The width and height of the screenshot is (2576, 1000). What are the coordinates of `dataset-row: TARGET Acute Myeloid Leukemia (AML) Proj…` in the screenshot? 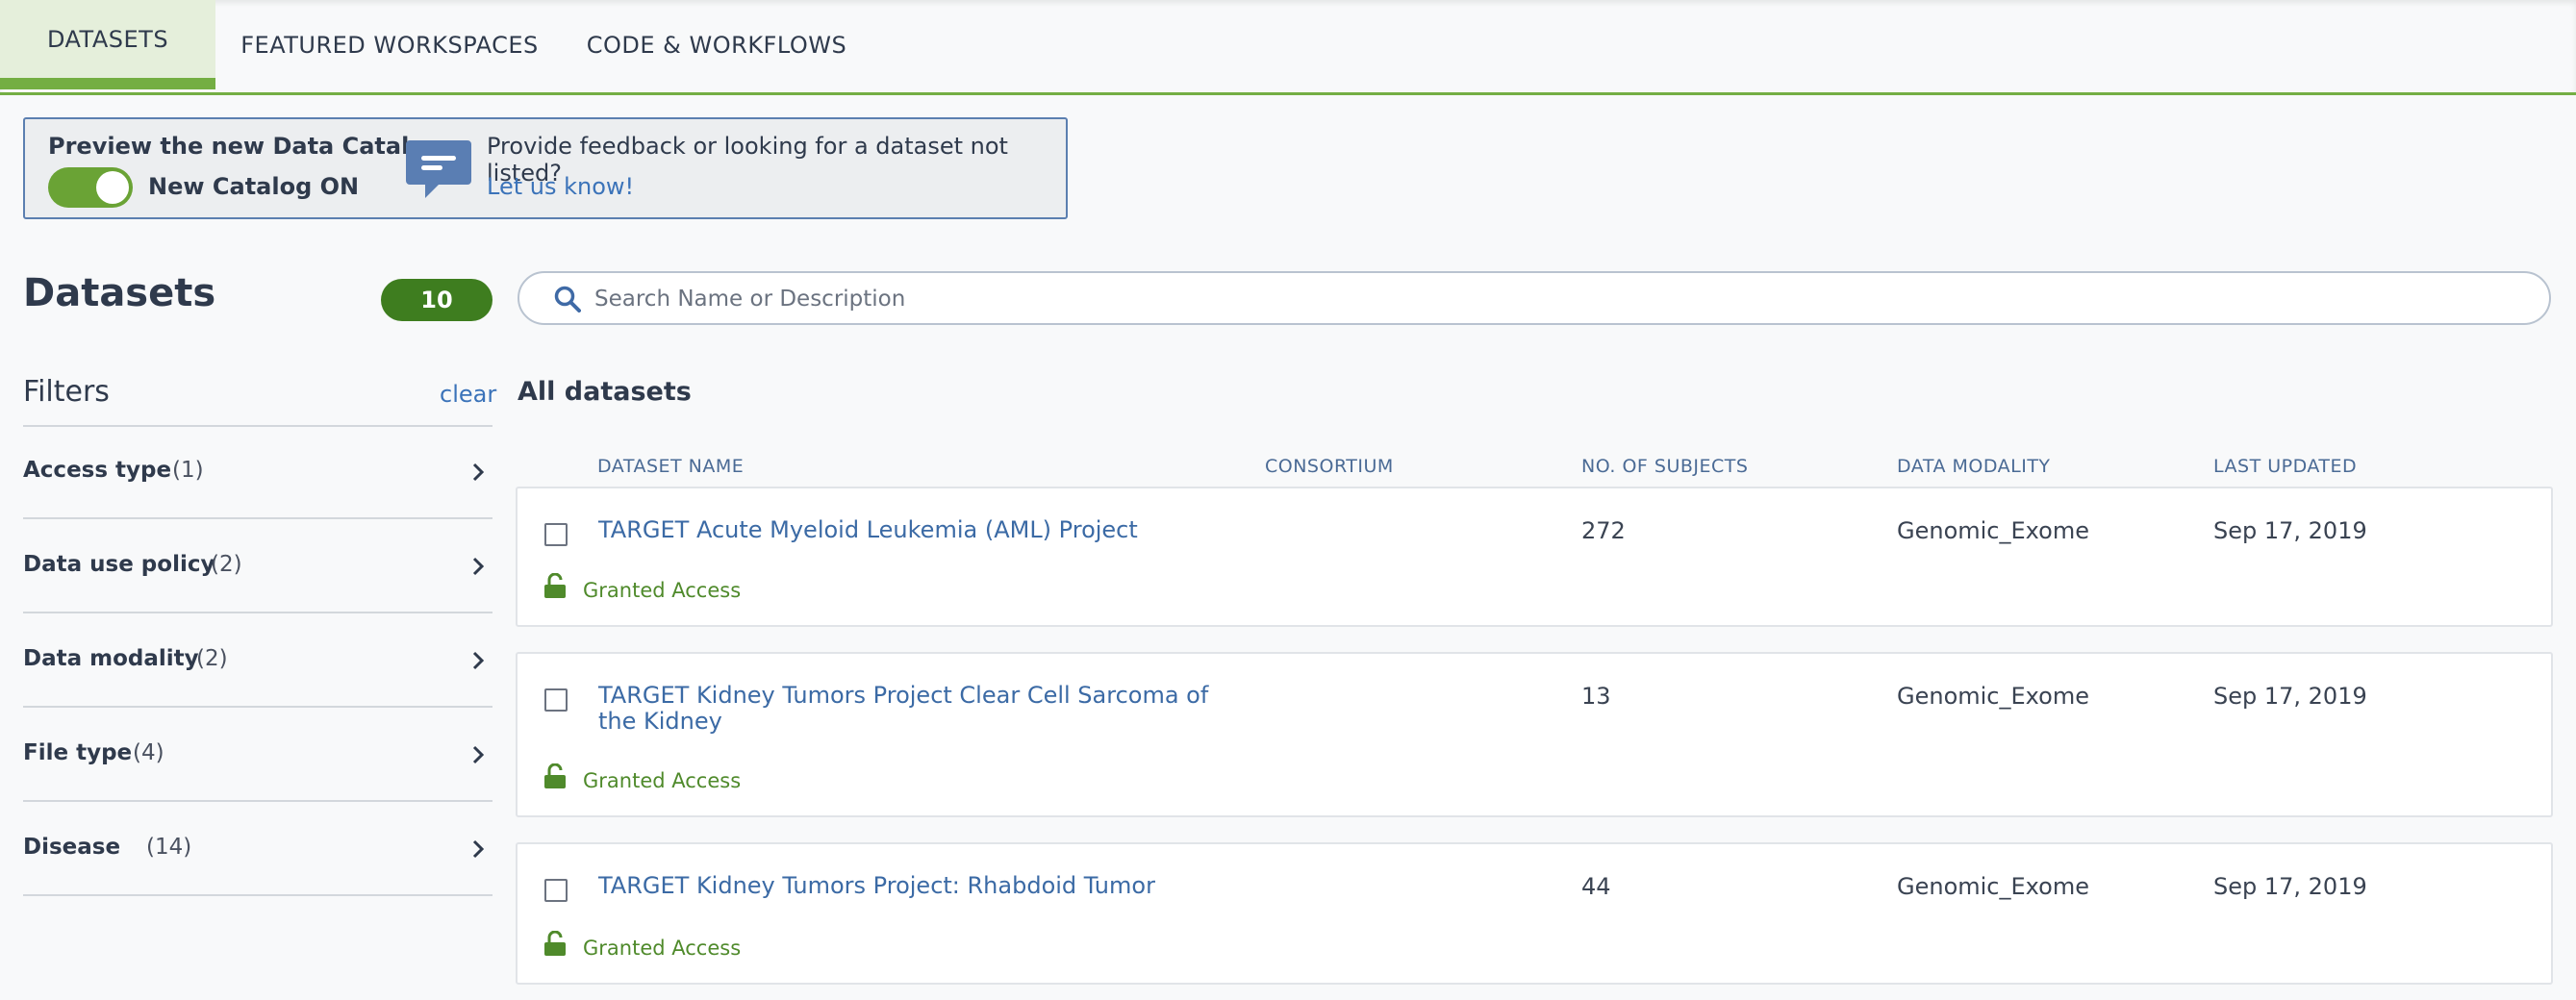 It's located at (1535, 557).